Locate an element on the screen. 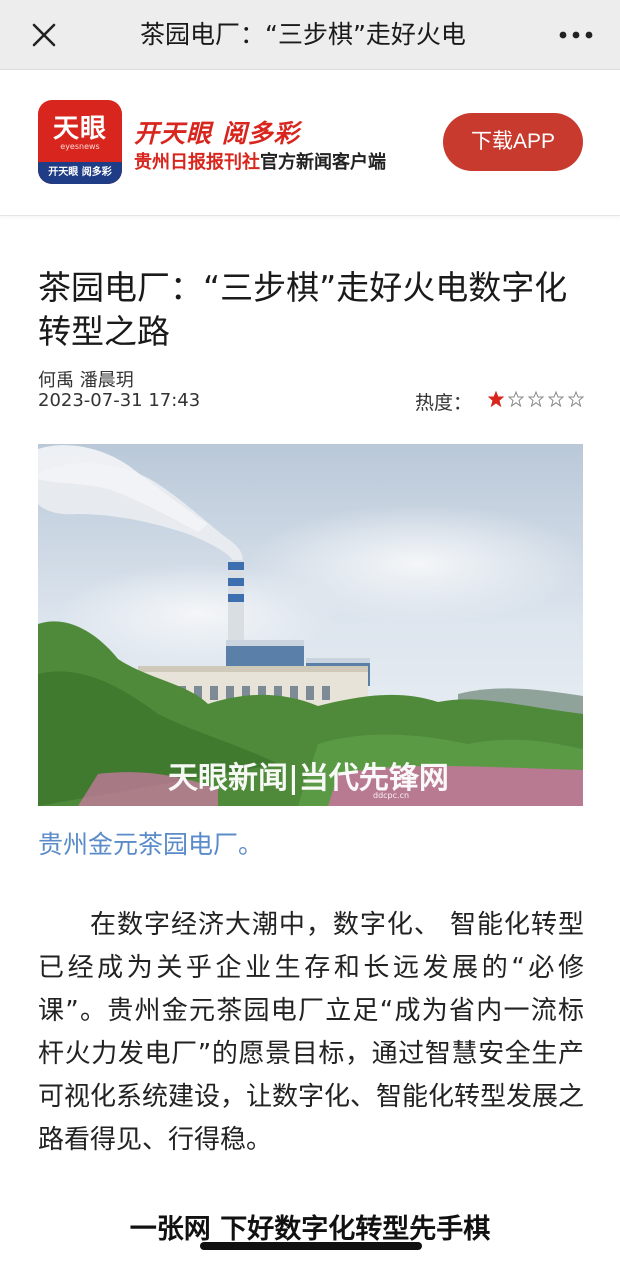 The image size is (620, 1265). publisher-name: 贵州日报报刊社 is located at coordinates (197, 162).